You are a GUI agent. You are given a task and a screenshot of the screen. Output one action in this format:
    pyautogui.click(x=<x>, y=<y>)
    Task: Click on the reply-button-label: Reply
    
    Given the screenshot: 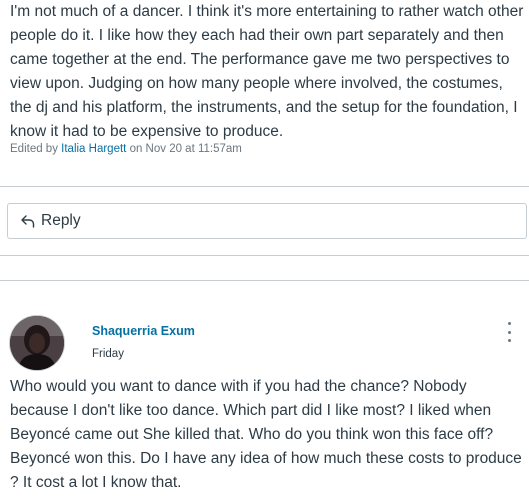 What is the action you would take?
    pyautogui.click(x=61, y=220)
    